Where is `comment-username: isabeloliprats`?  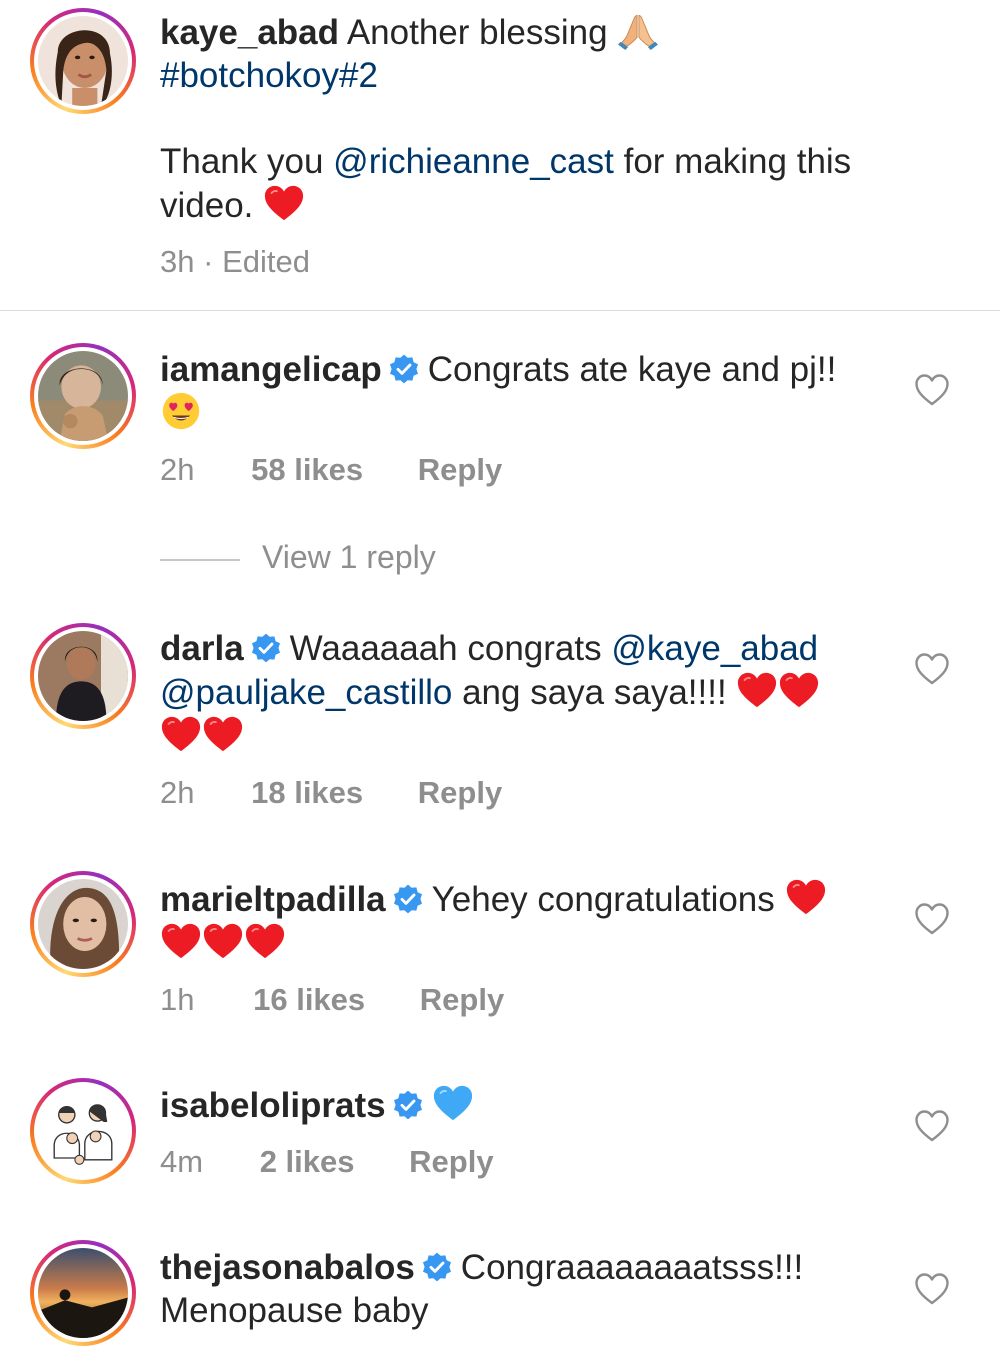 comment-username: isabeloliprats is located at coordinates (273, 1105).